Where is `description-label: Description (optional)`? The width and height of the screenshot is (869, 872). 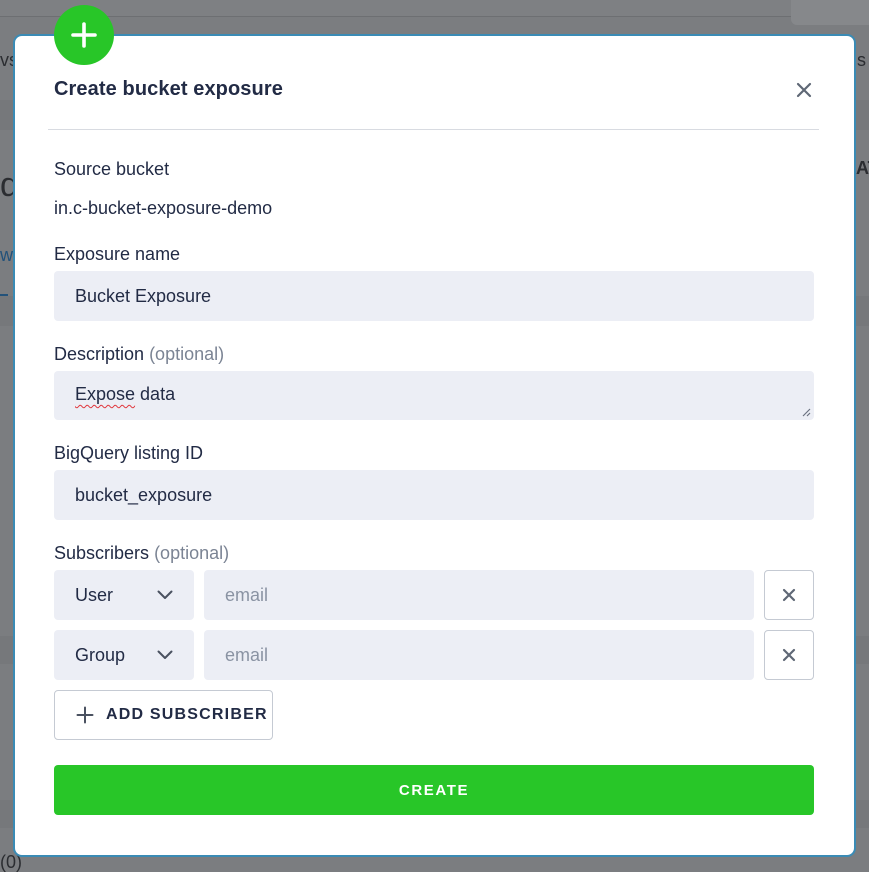 description-label: Description (optional) is located at coordinates (139, 354).